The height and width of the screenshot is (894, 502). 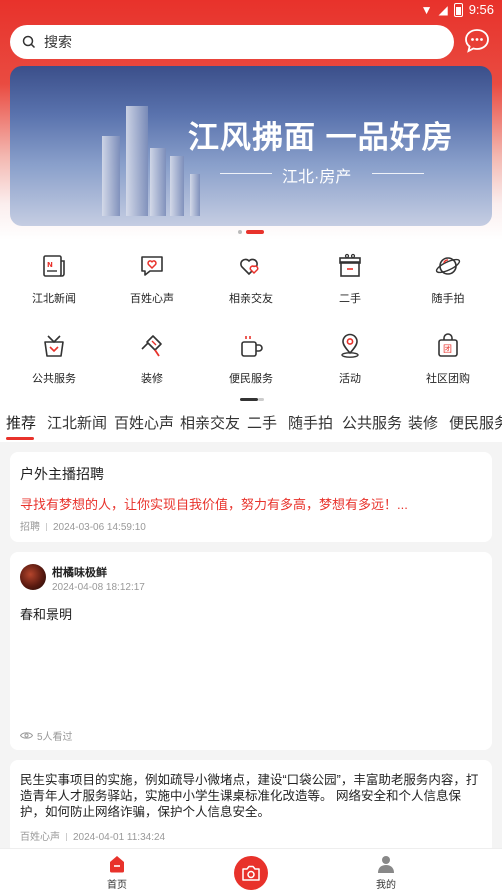 I want to click on brush-icon, so click(x=151, y=346).